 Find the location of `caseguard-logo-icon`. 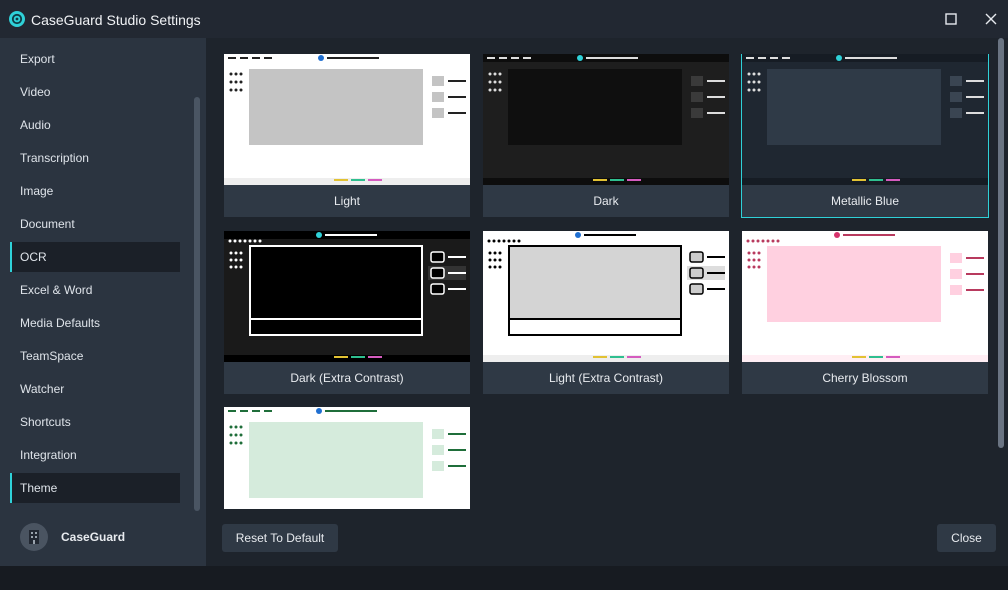

caseguard-logo-icon is located at coordinates (17, 19).